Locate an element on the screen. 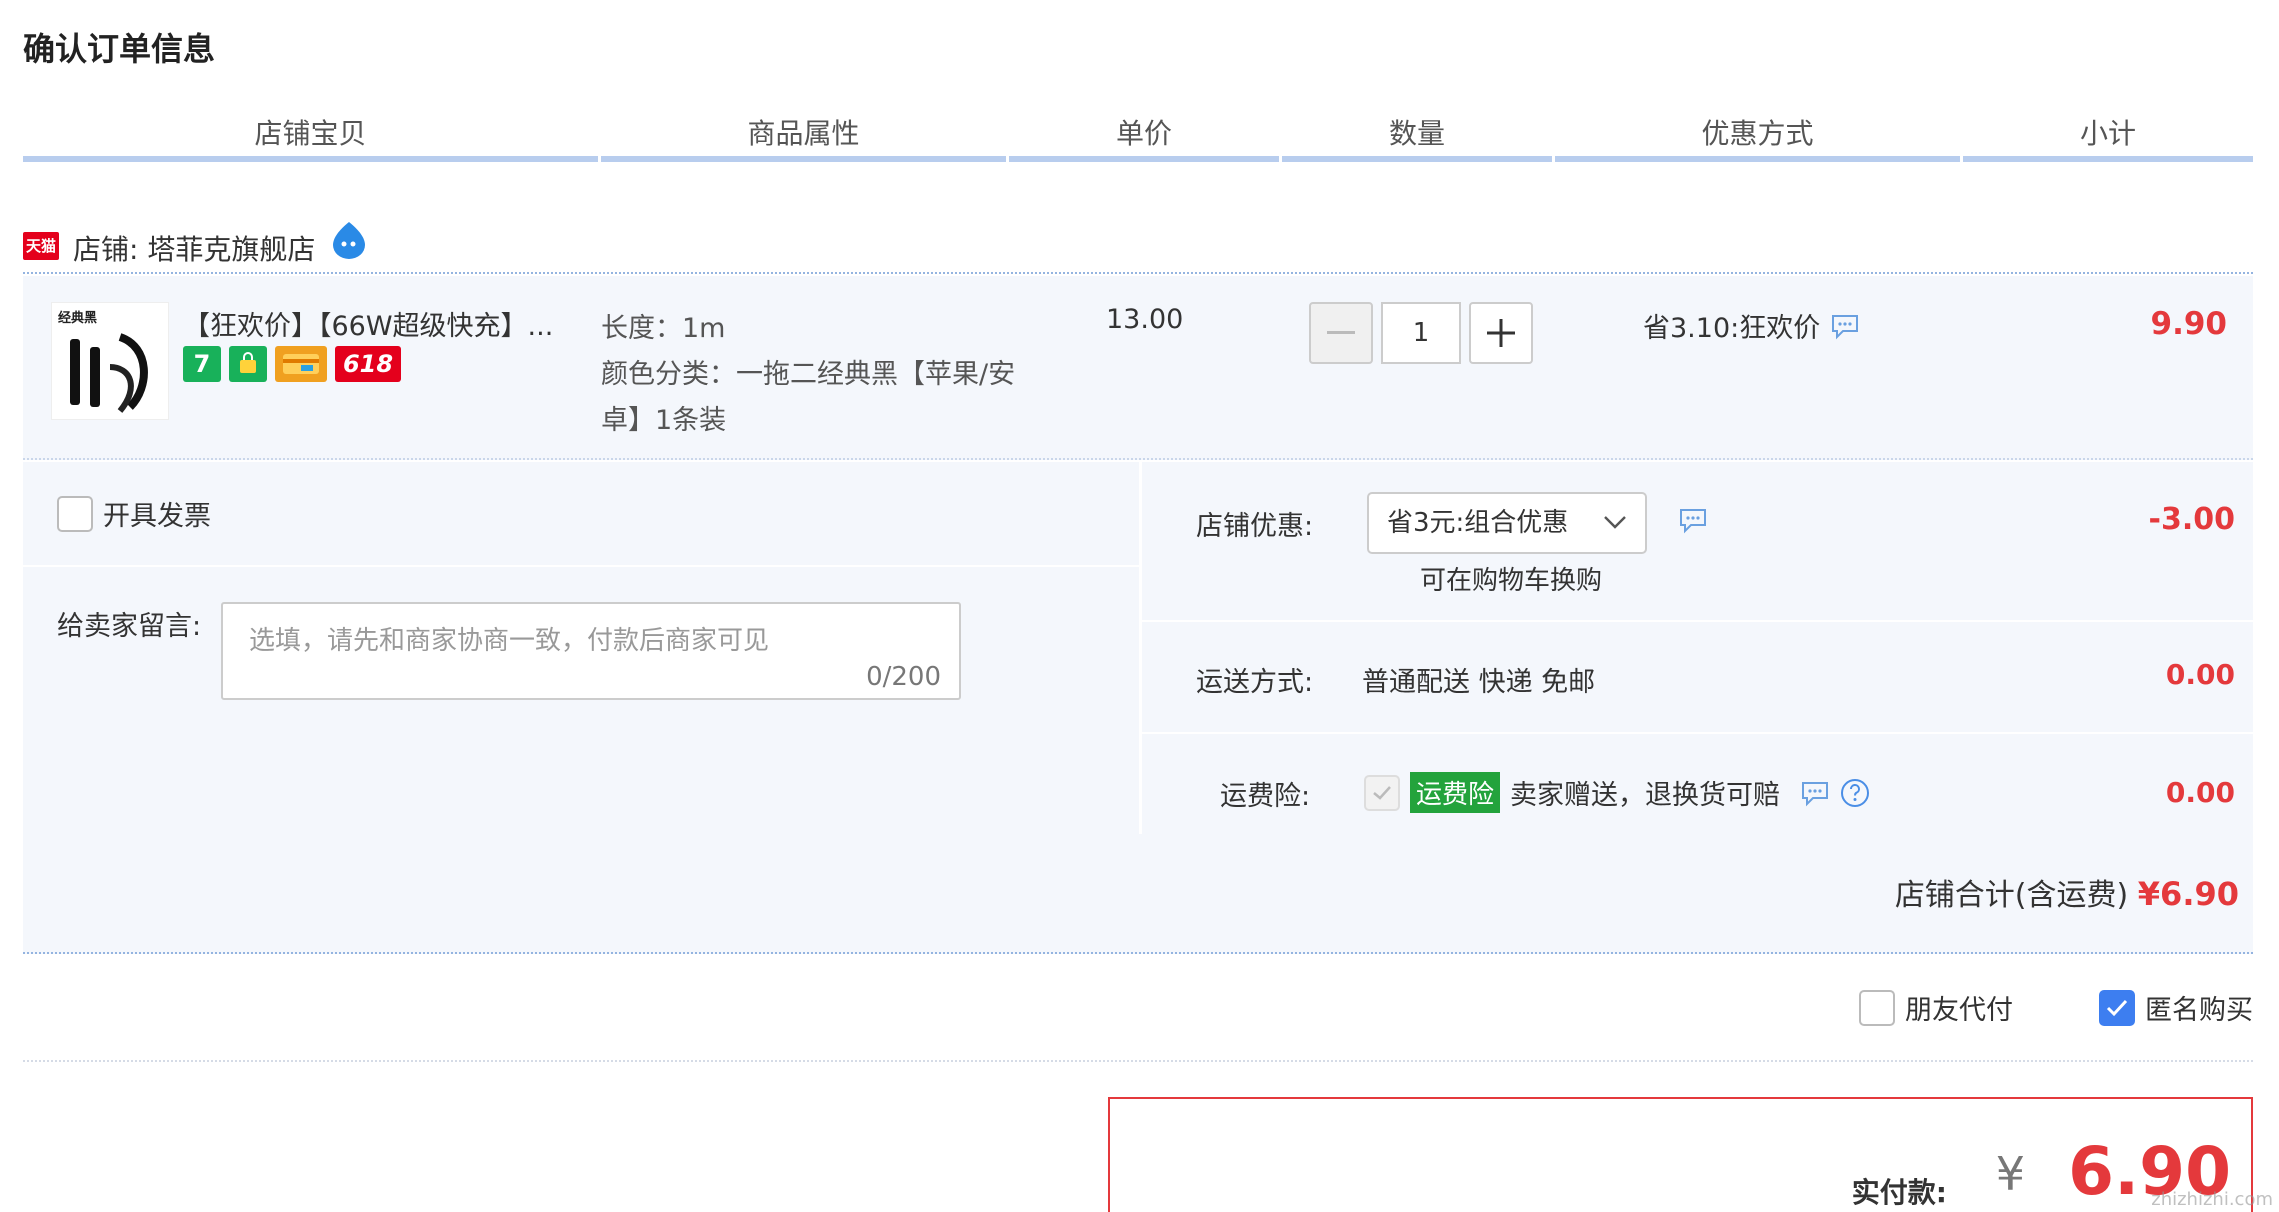  product-thumbnail: 经典黑 is located at coordinates (110, 361).